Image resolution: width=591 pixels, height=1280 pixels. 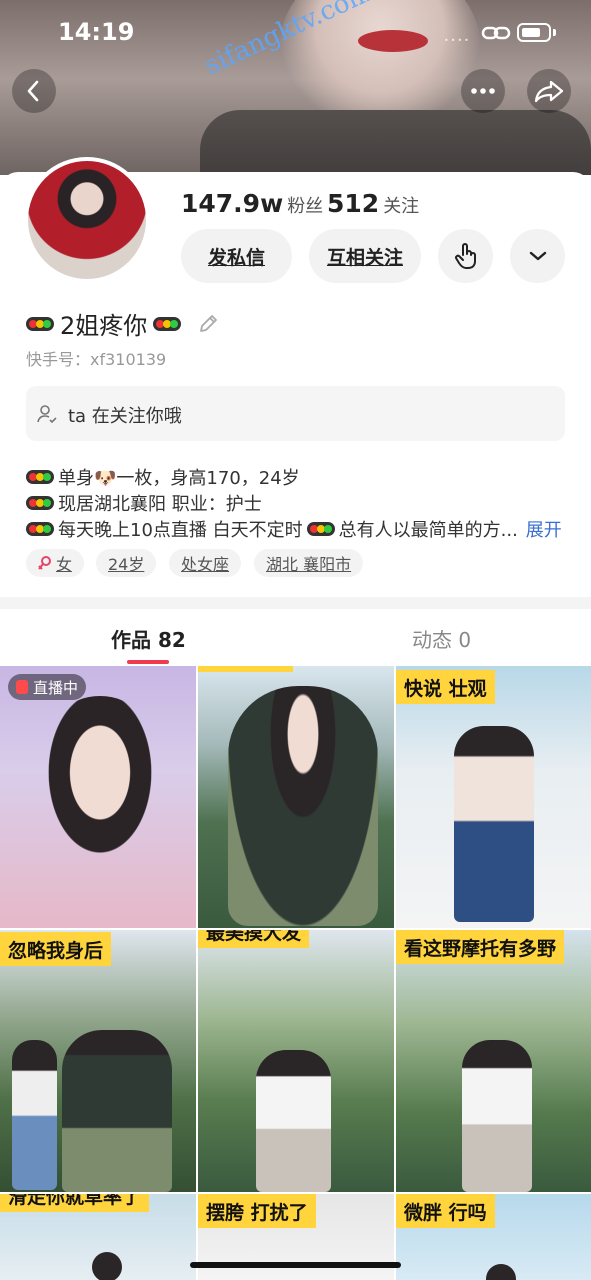 I want to click on status-time: 14:19, so click(x=96, y=32).